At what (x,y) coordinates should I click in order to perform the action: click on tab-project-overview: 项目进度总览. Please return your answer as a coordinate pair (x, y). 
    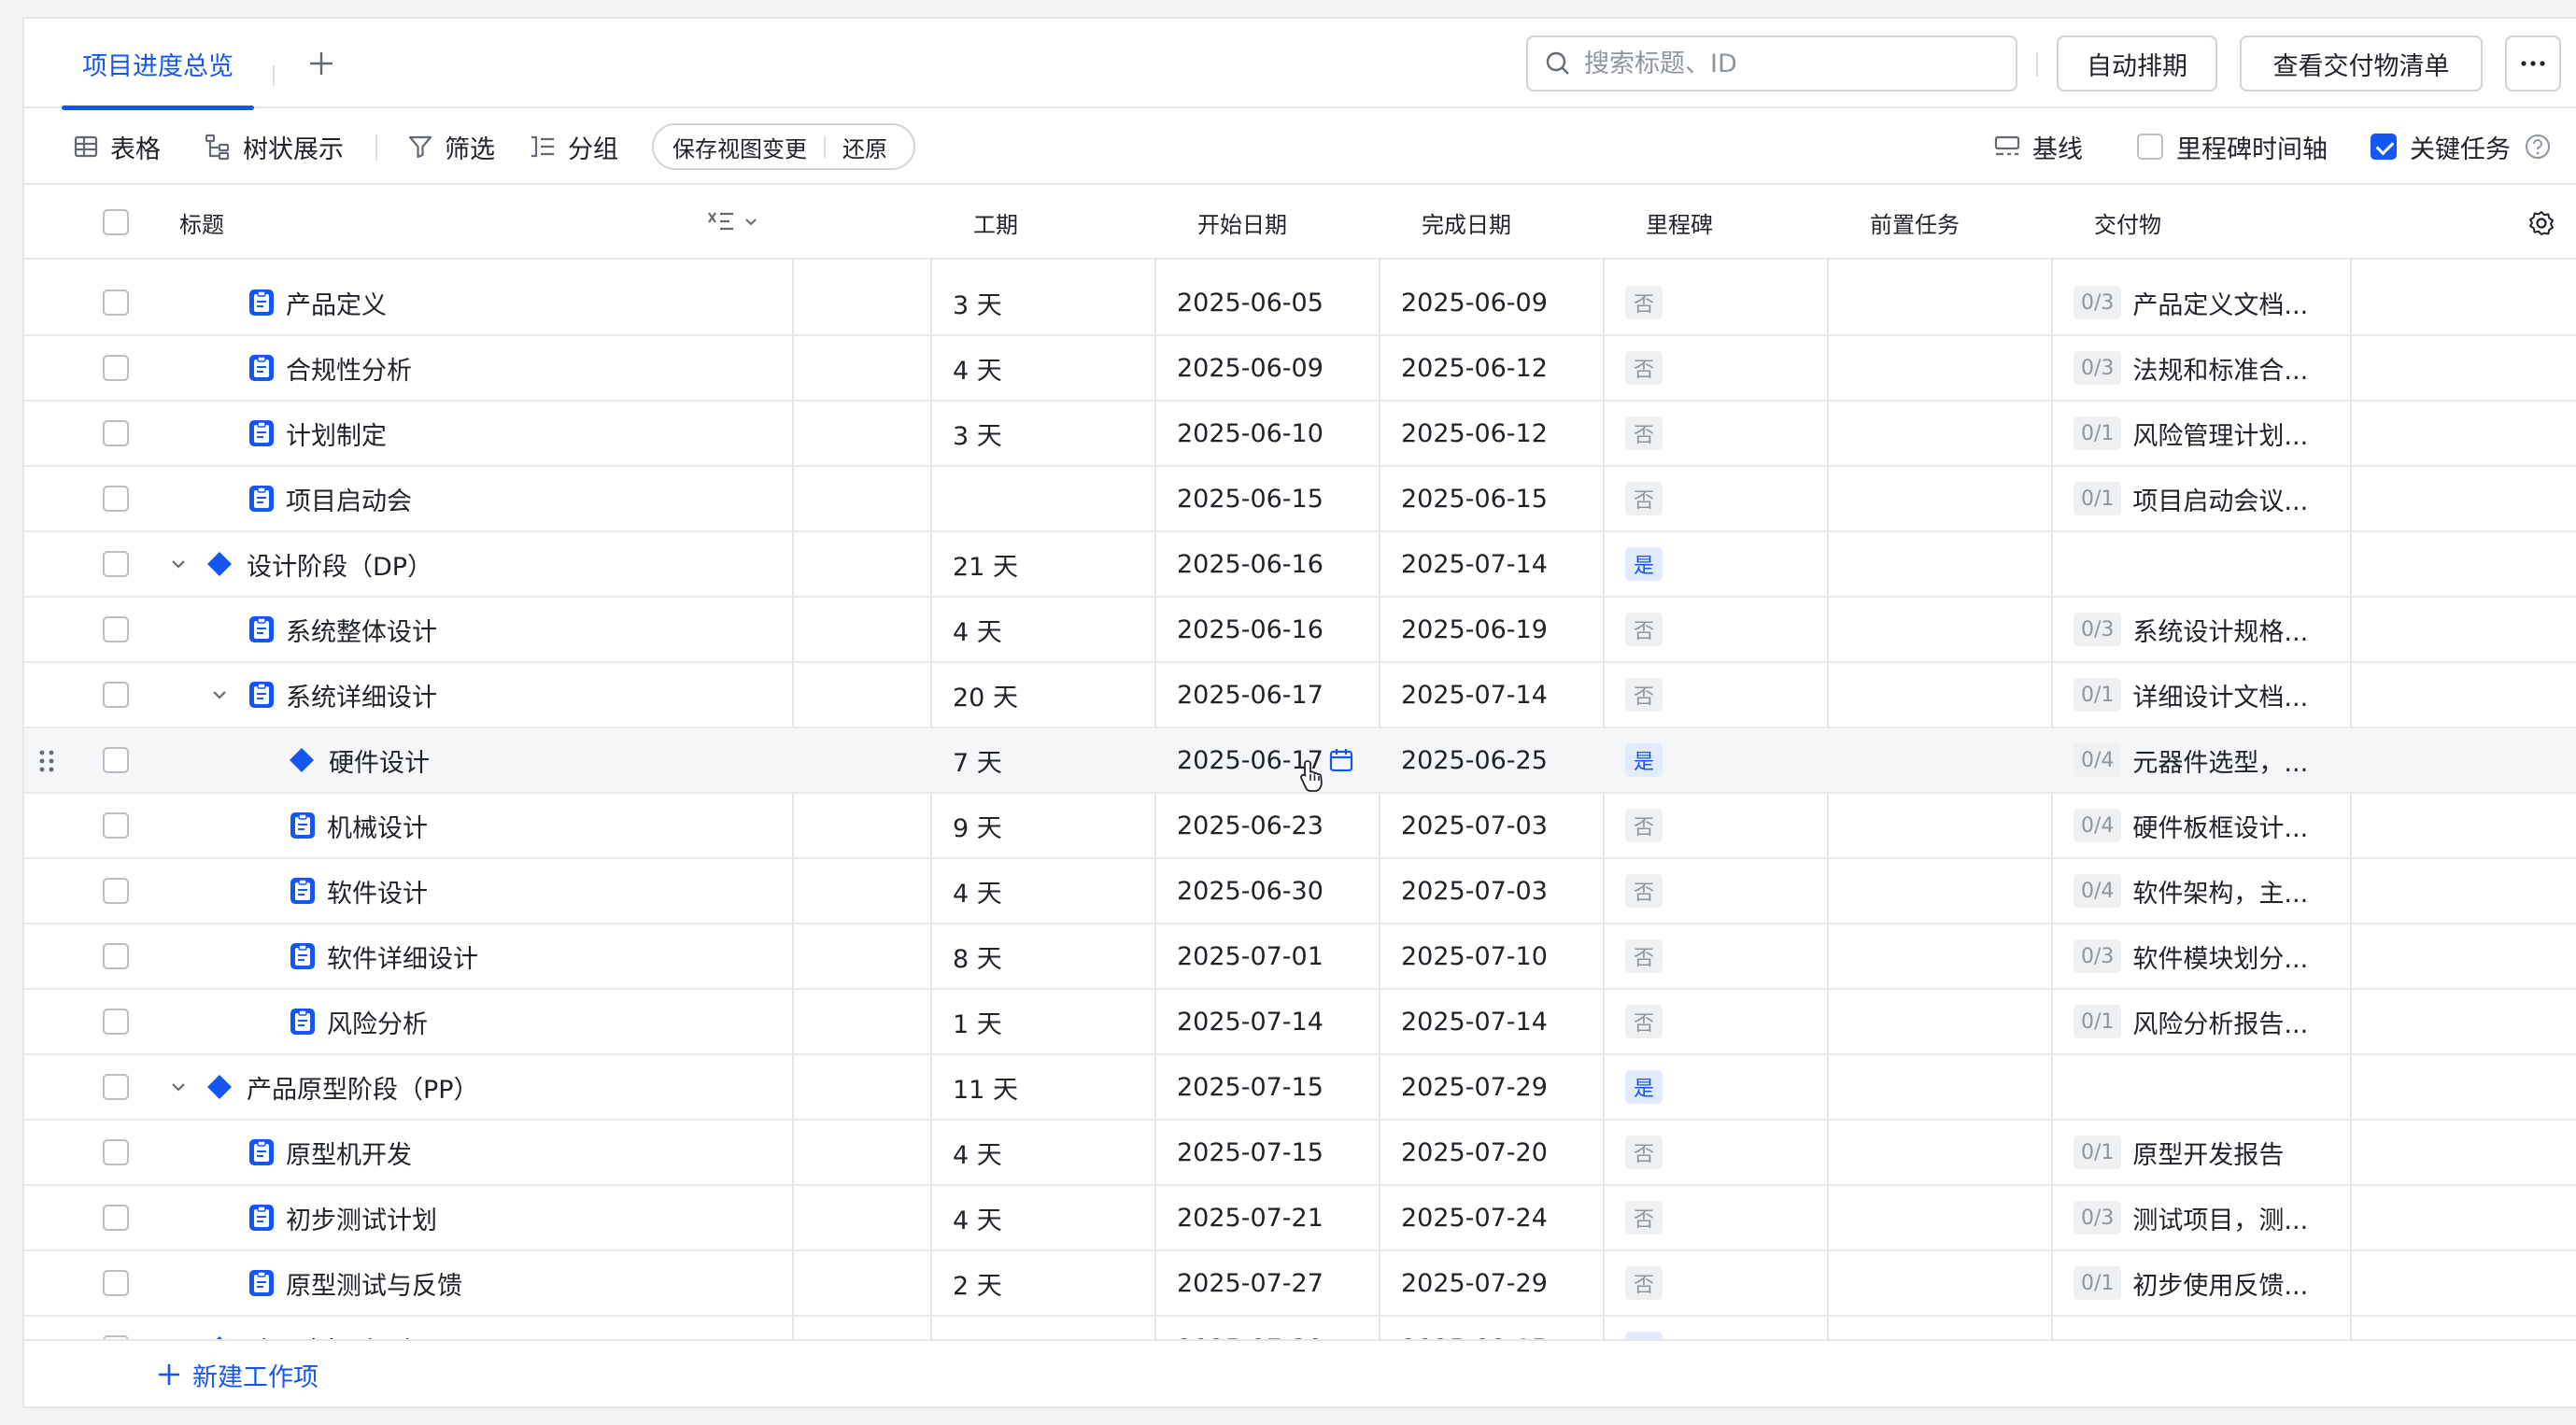
    Looking at the image, I should click on (158, 64).